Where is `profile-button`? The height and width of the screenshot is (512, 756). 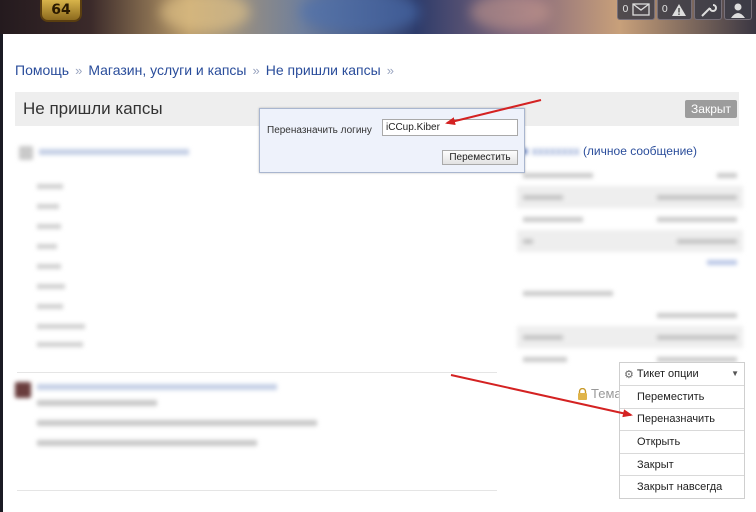
profile-button is located at coordinates (738, 10).